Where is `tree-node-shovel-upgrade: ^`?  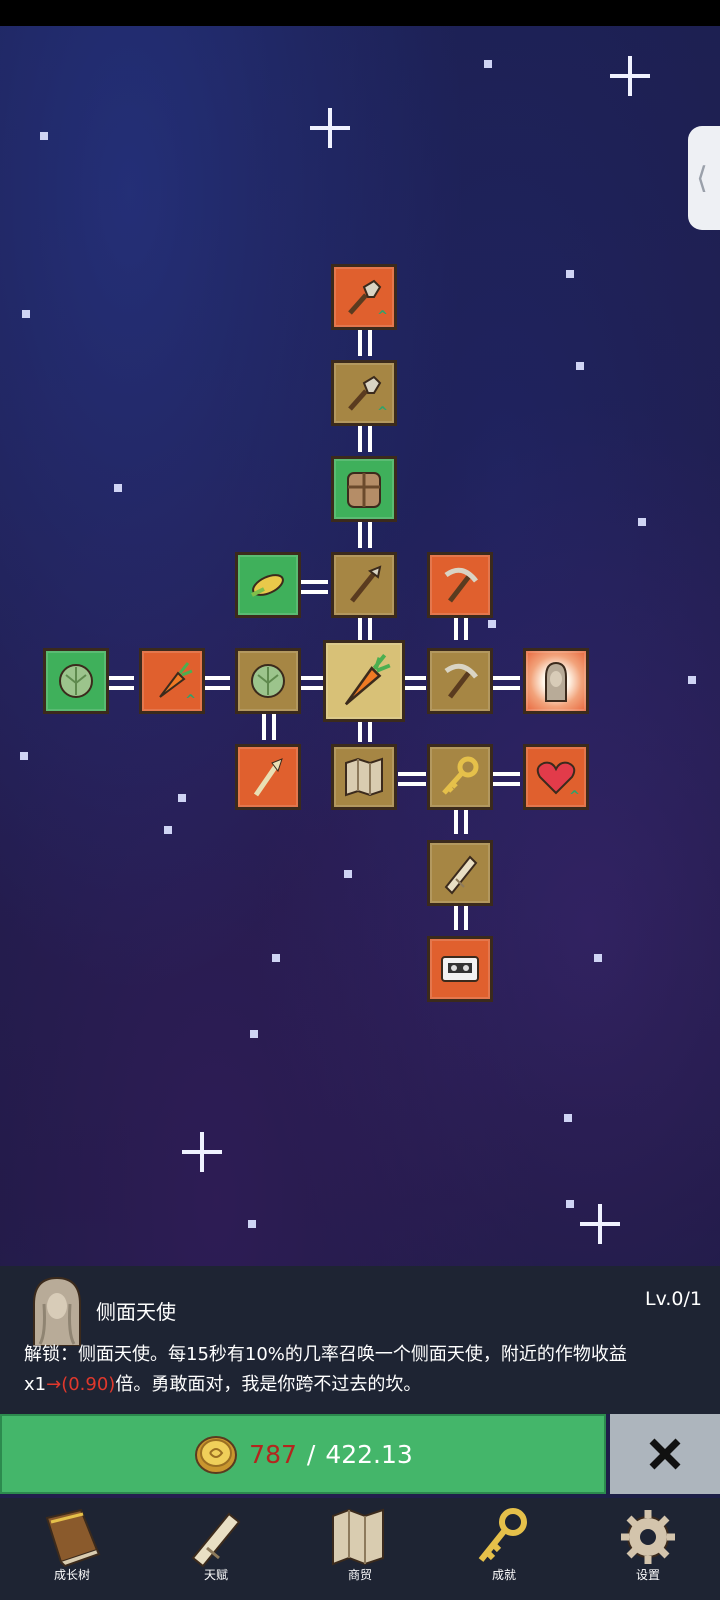
tree-node-shovel-upgrade: ^ is located at coordinates (364, 297).